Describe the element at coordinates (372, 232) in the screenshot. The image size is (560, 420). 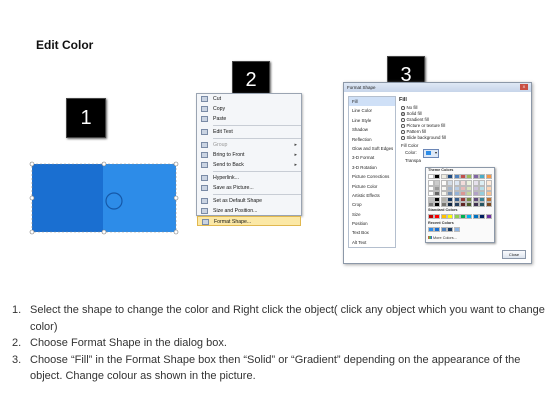
I see `sidebar-item-text-box: Text Box` at that location.